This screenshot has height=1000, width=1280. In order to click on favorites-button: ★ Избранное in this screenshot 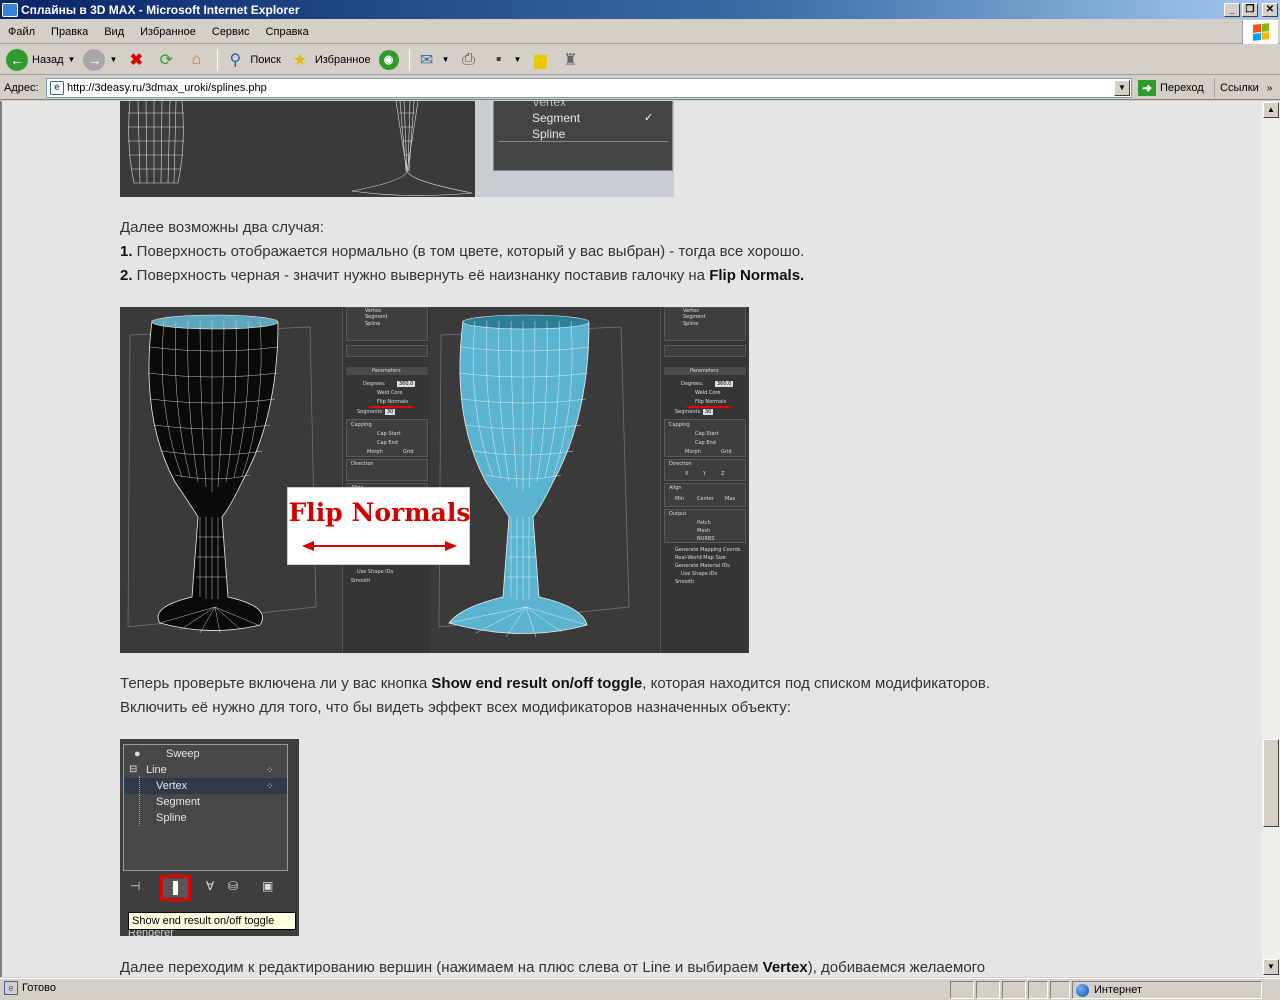, I will do `click(330, 60)`.